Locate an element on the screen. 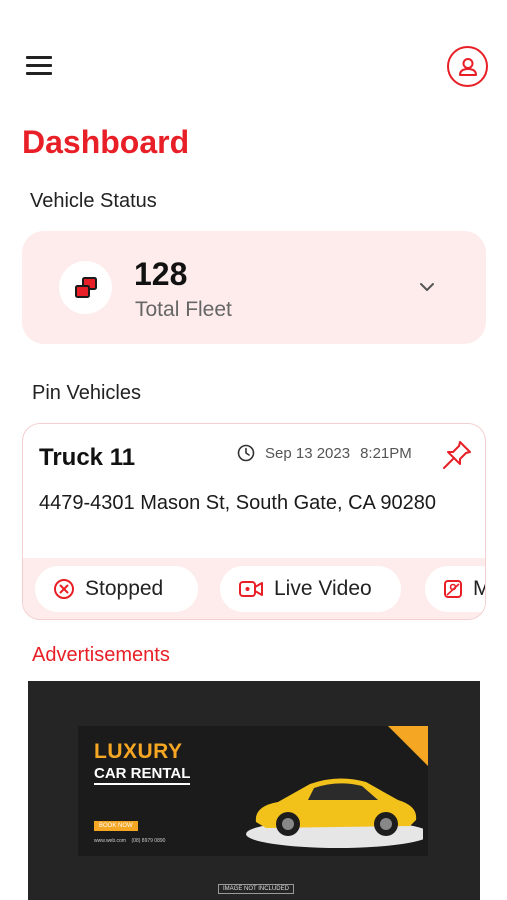  user-profile-icon is located at coordinates (467, 66).